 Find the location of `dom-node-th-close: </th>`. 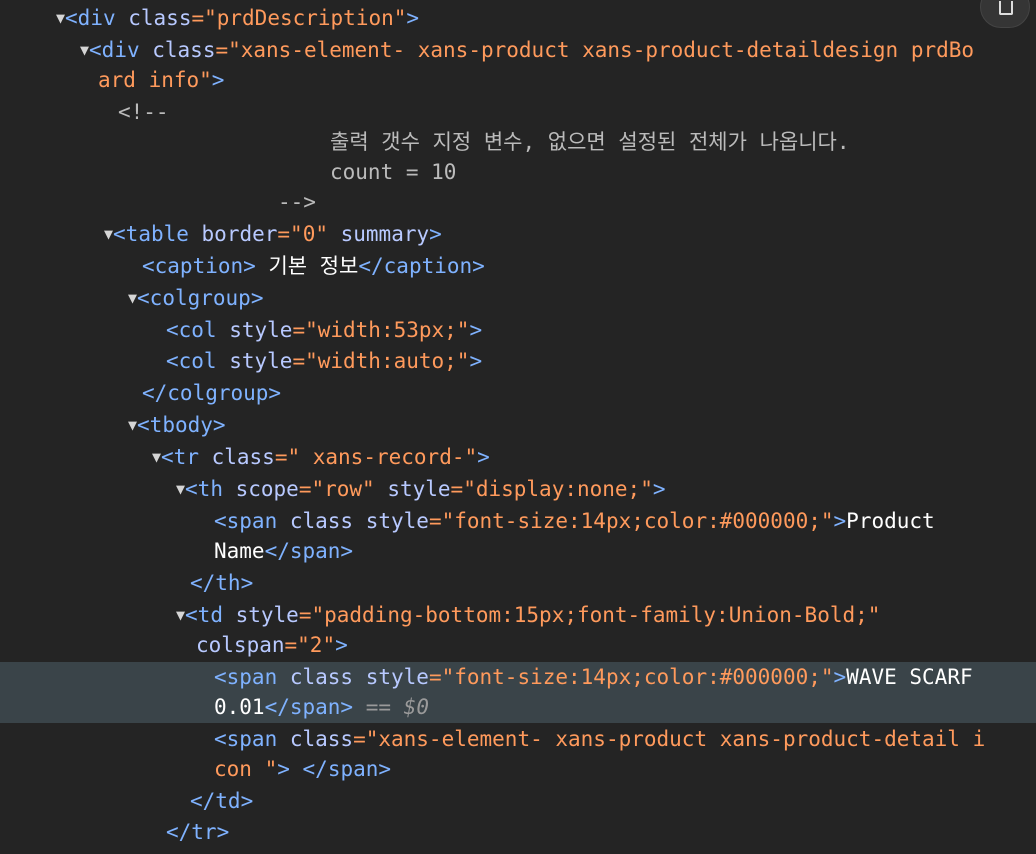

dom-node-th-close: </th> is located at coordinates (518, 583).